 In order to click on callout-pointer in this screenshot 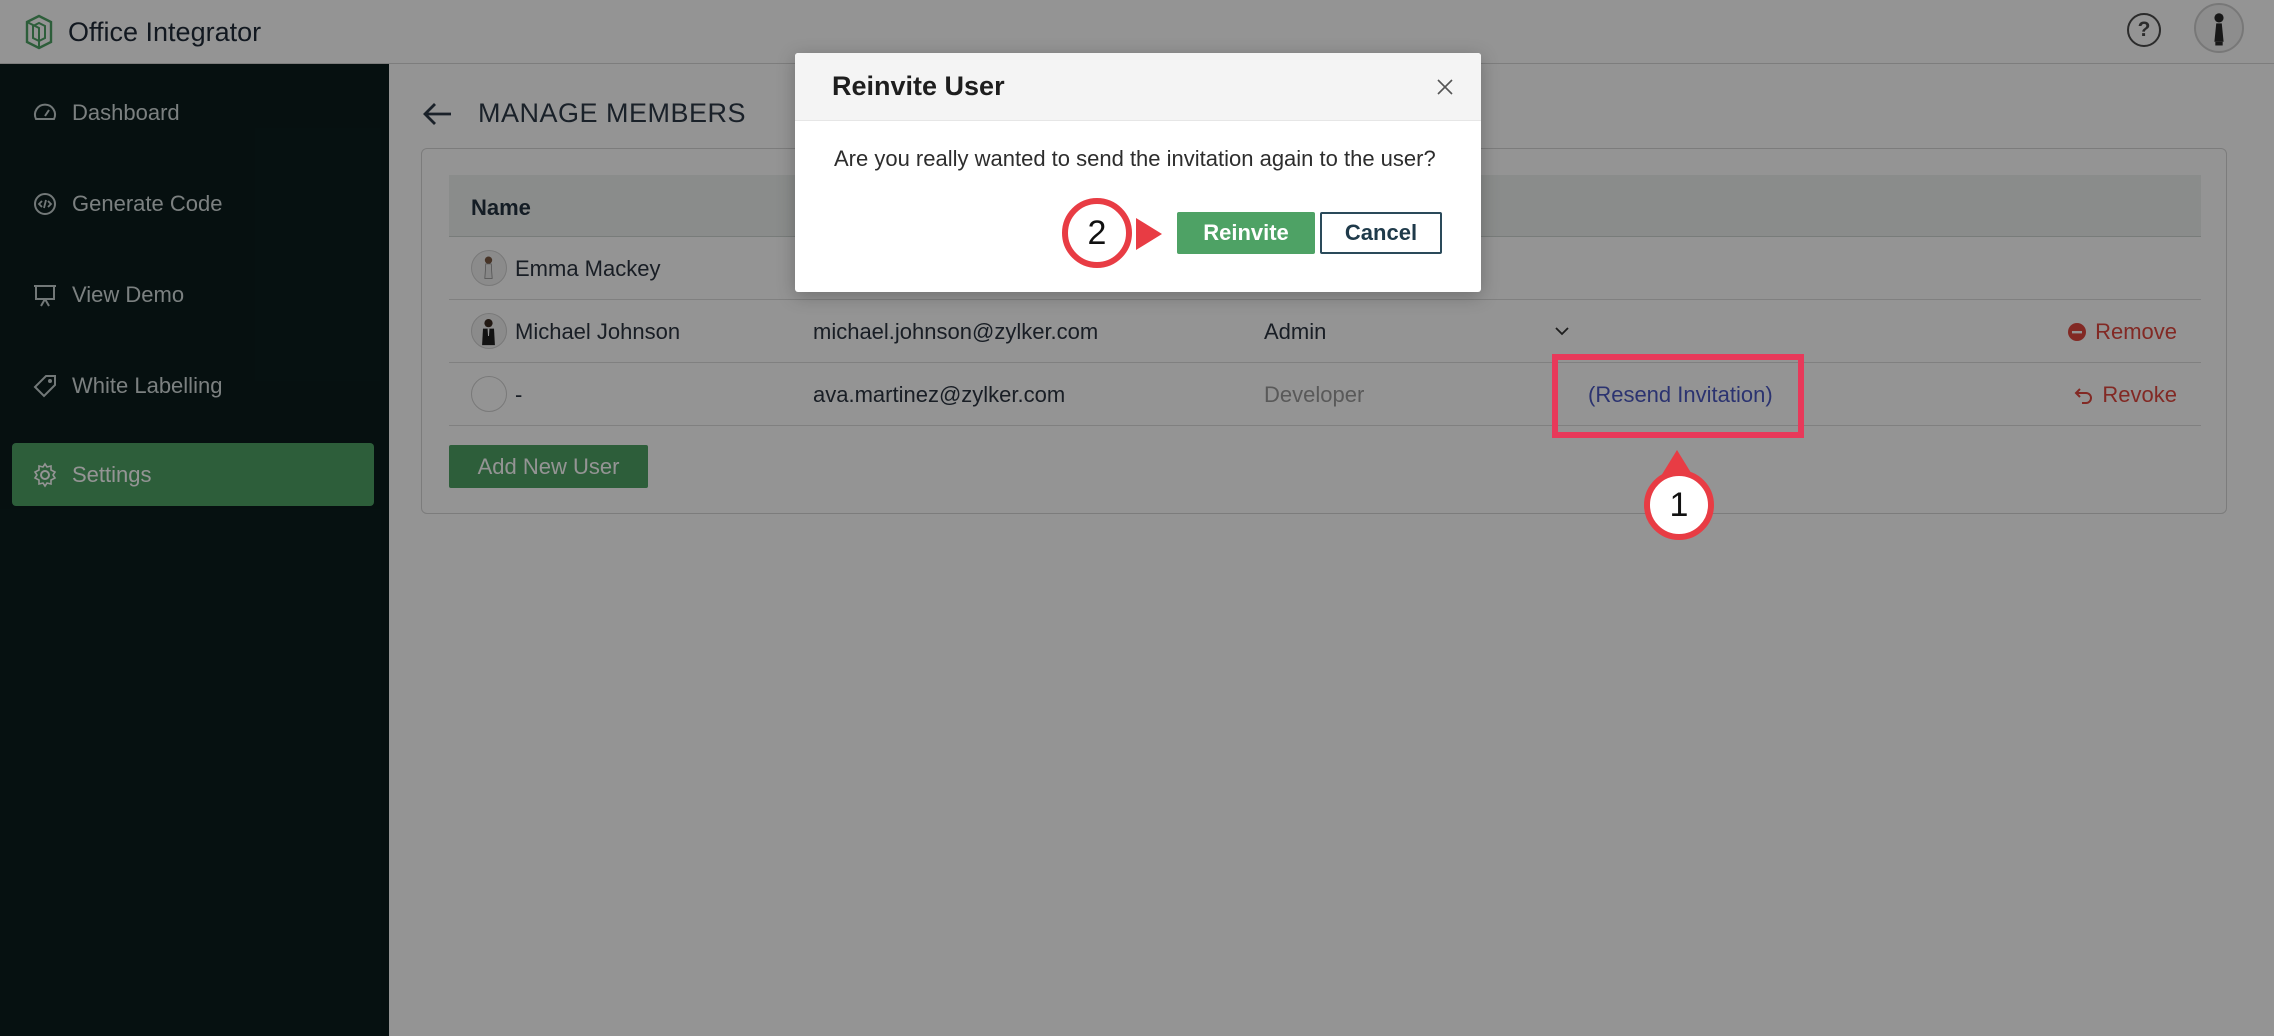, I will do `click(1149, 234)`.